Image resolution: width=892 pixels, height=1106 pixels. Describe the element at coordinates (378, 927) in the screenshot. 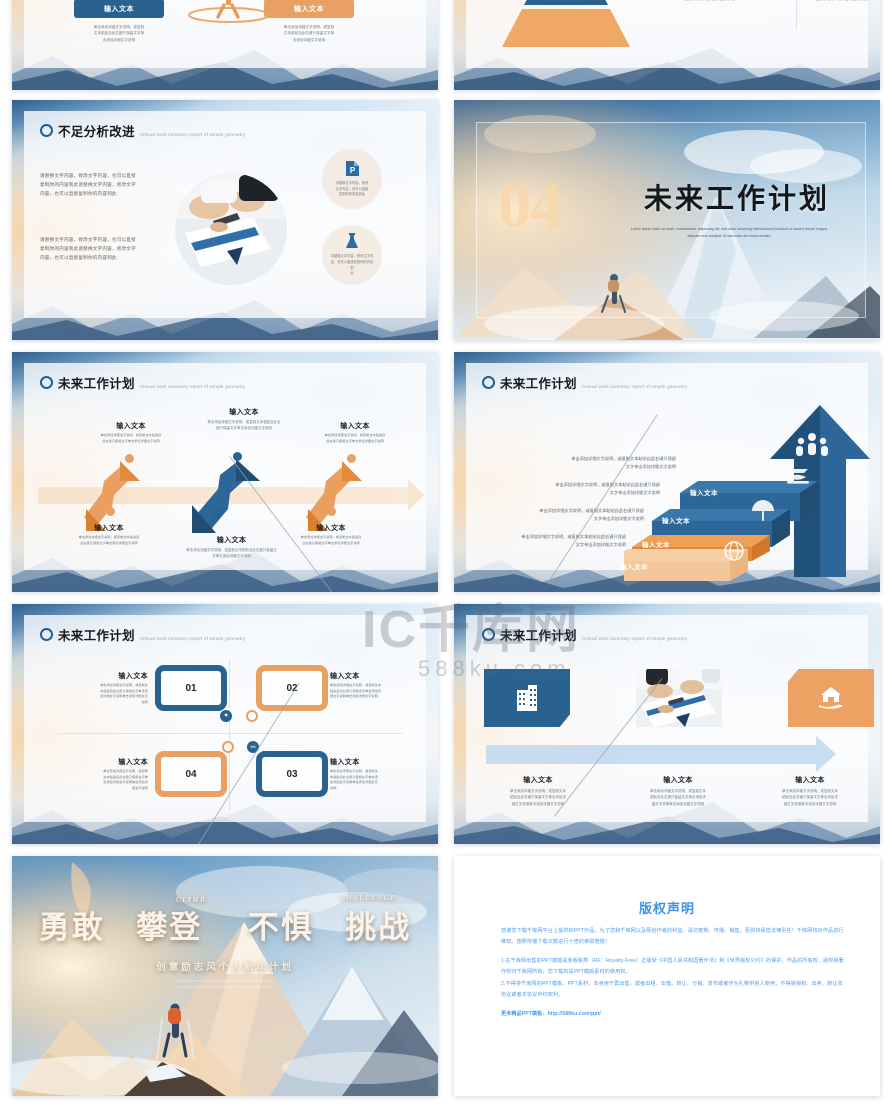

I see `poster-title-d: 挑战` at that location.